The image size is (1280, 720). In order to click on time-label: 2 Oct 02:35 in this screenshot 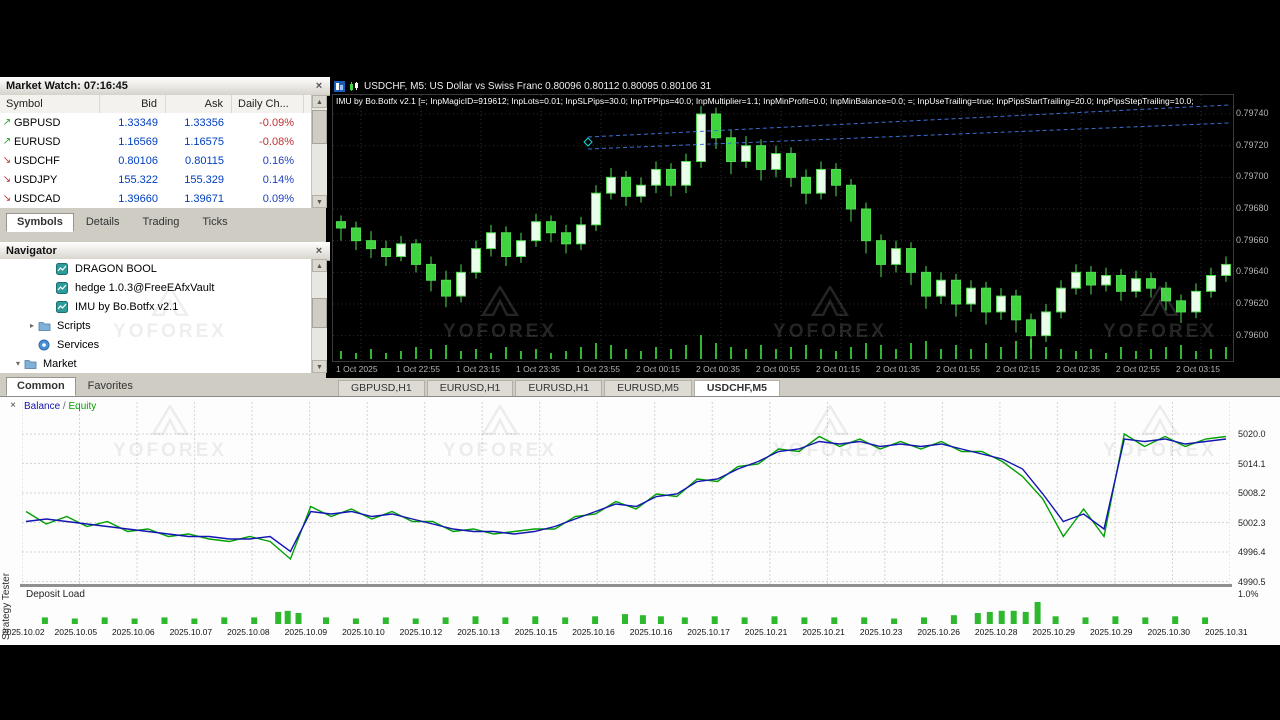, I will do `click(1078, 369)`.